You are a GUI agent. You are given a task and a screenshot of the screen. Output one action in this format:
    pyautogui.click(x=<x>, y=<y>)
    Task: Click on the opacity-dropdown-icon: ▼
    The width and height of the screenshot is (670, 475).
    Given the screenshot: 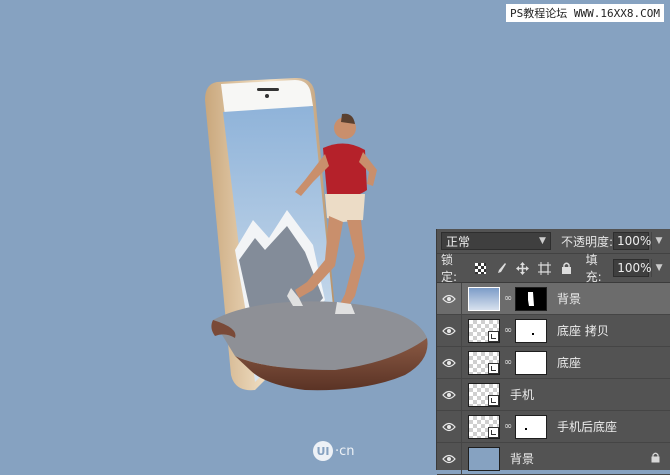 What is the action you would take?
    pyautogui.click(x=658, y=241)
    